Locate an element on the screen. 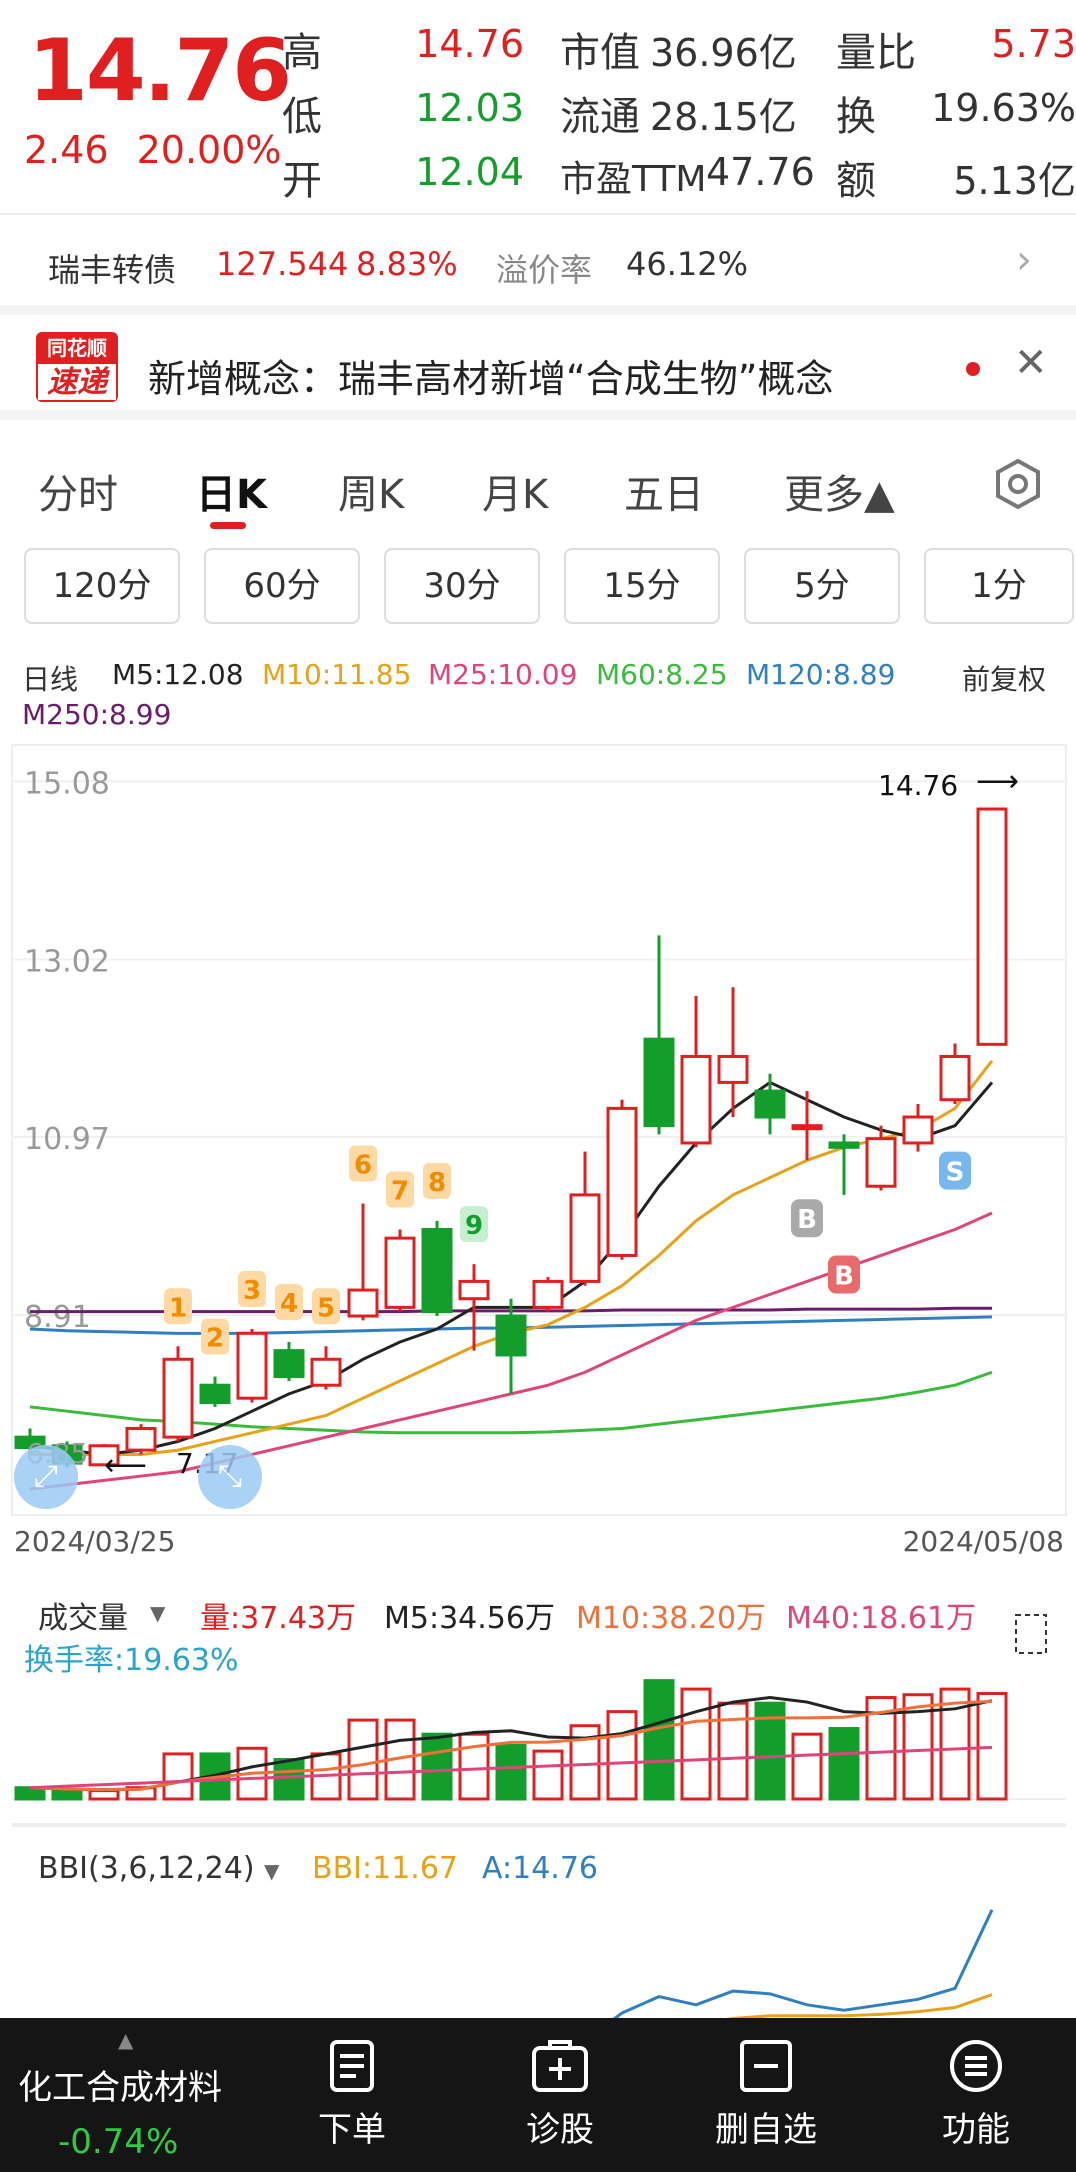 The image size is (1076, 2172). bbi-title: BBI(3,6,12,24) is located at coordinates (146, 1868).